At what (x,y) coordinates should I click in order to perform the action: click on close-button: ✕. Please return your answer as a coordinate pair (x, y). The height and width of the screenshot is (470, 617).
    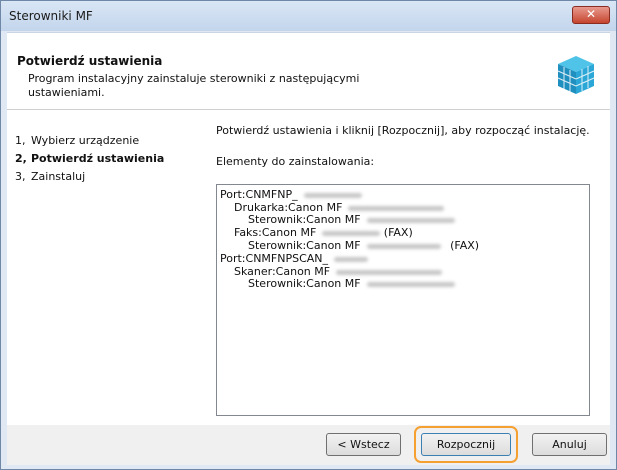
    Looking at the image, I should click on (591, 15).